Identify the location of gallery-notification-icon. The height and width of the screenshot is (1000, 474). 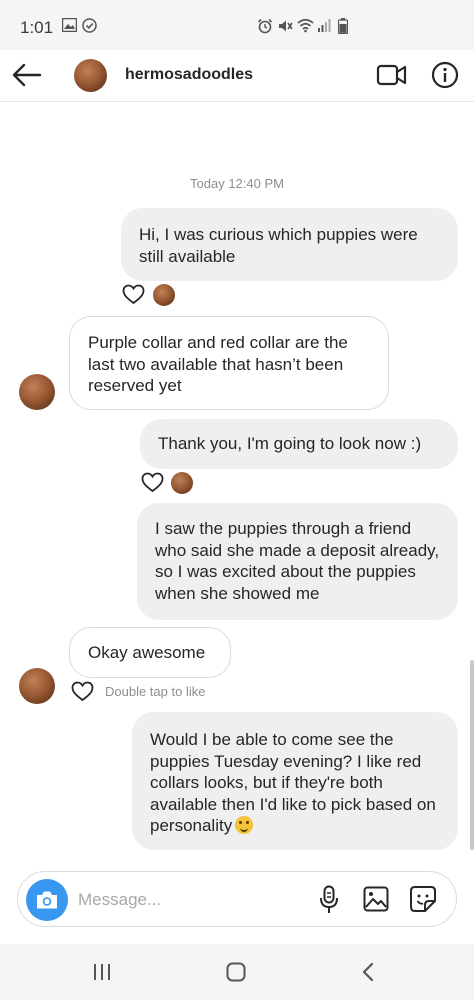
(69, 27).